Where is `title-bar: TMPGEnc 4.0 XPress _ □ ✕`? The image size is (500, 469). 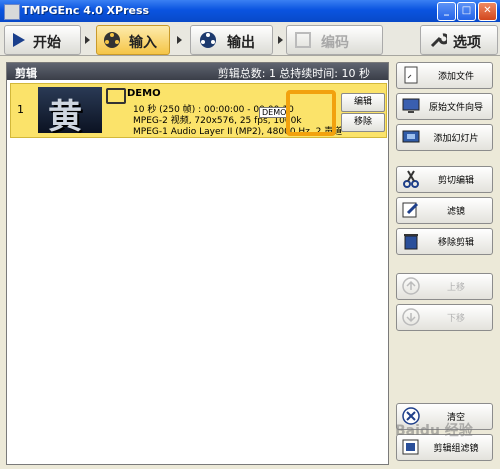 title-bar: TMPGEnc 4.0 XPress _ □ ✕ is located at coordinates (250, 11).